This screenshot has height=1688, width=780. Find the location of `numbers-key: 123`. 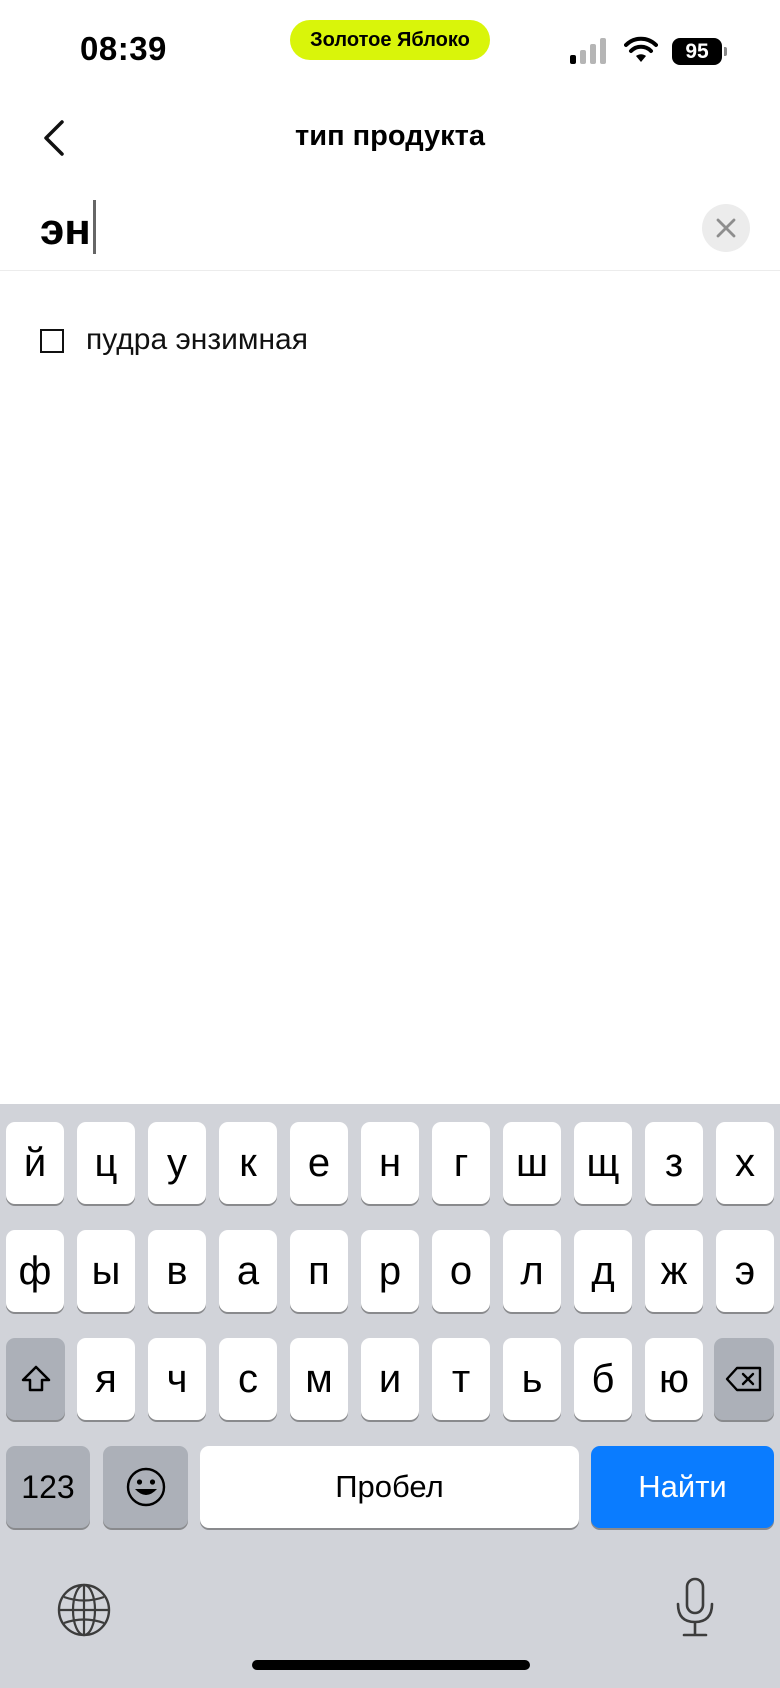

numbers-key: 123 is located at coordinates (48, 1487).